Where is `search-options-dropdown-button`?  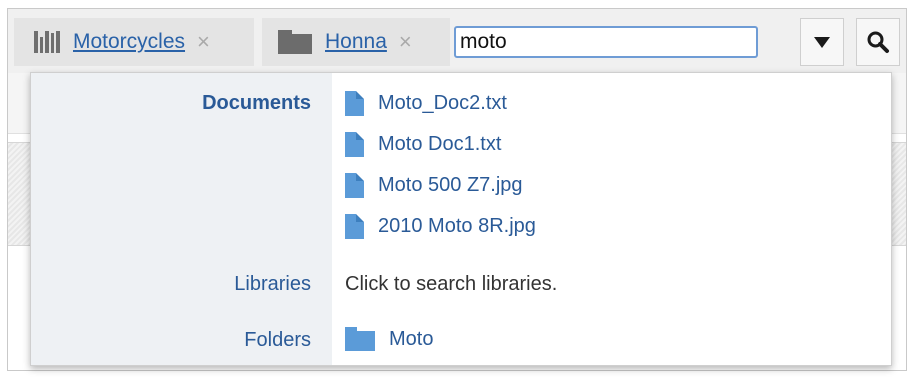
search-options-dropdown-button is located at coordinates (822, 42).